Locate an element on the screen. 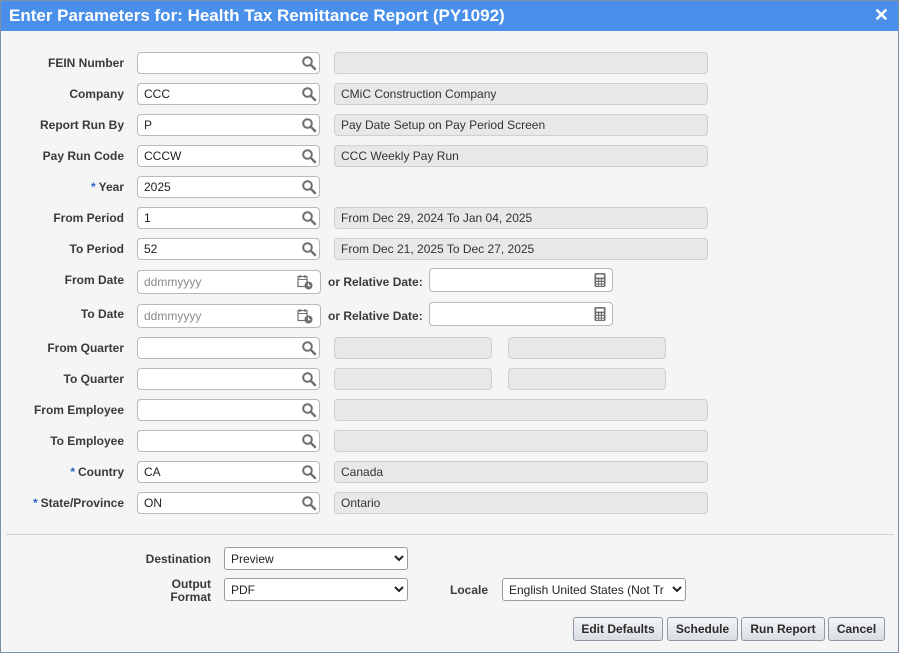 The height and width of the screenshot is (653, 899). country-description: Canada is located at coordinates (521, 472).